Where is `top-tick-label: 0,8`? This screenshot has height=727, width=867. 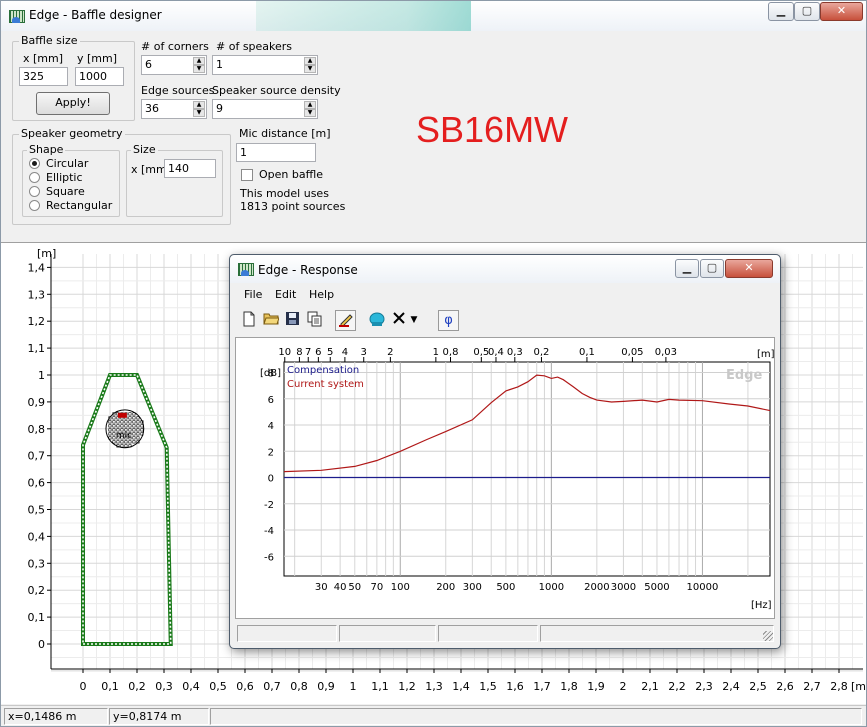
top-tick-label: 0,8 is located at coordinates (451, 352).